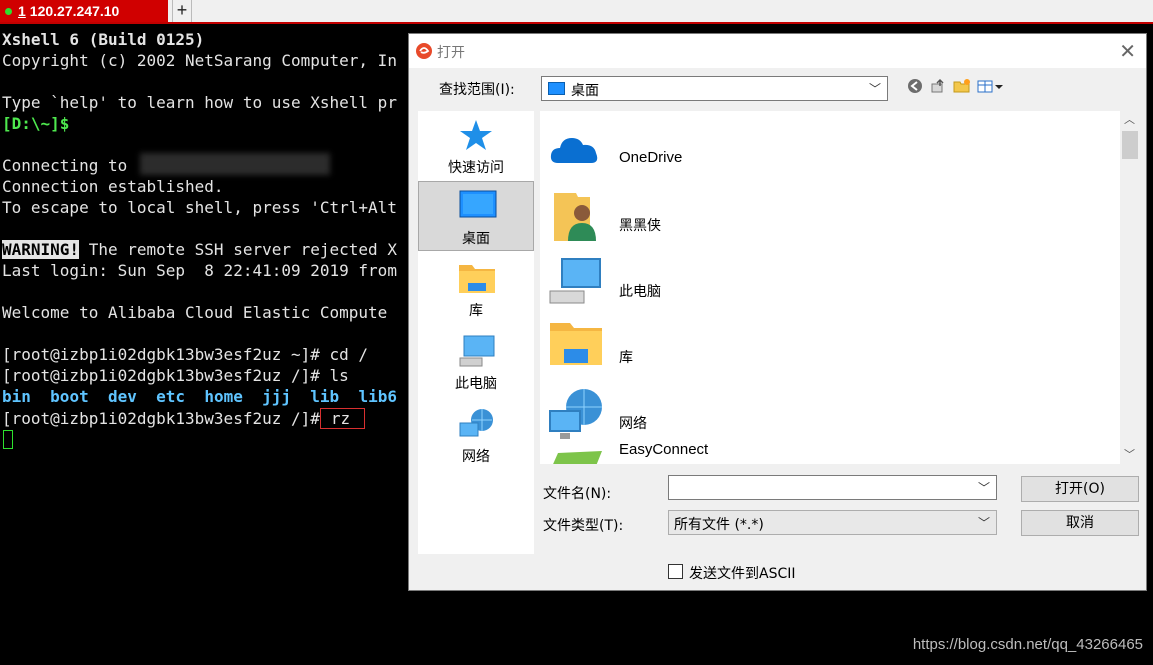 The height and width of the screenshot is (665, 1153). What do you see at coordinates (476, 384) in the screenshot?
I see `place-label: 此电脑` at bounding box center [476, 384].